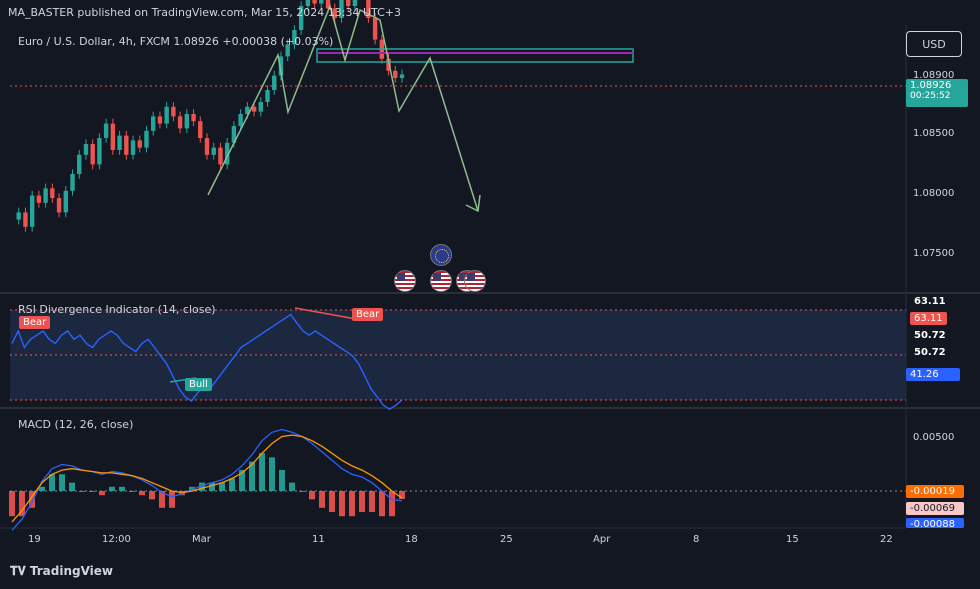 This screenshot has height=589, width=980. What do you see at coordinates (207, 479) in the screenshot?
I see `macd-group` at bounding box center [207, 479].